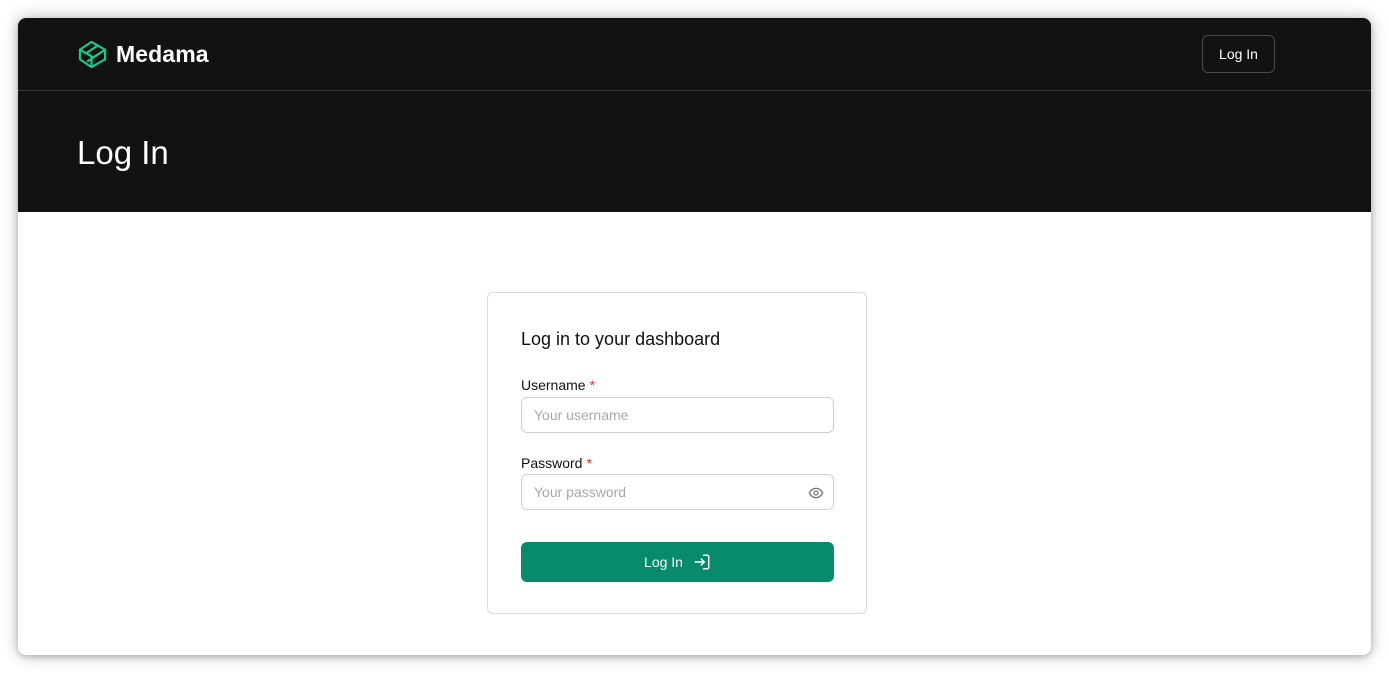 This screenshot has width=1389, height=673. Describe the element at coordinates (621, 339) in the screenshot. I see `form-title: Log in to your dashboard` at that location.